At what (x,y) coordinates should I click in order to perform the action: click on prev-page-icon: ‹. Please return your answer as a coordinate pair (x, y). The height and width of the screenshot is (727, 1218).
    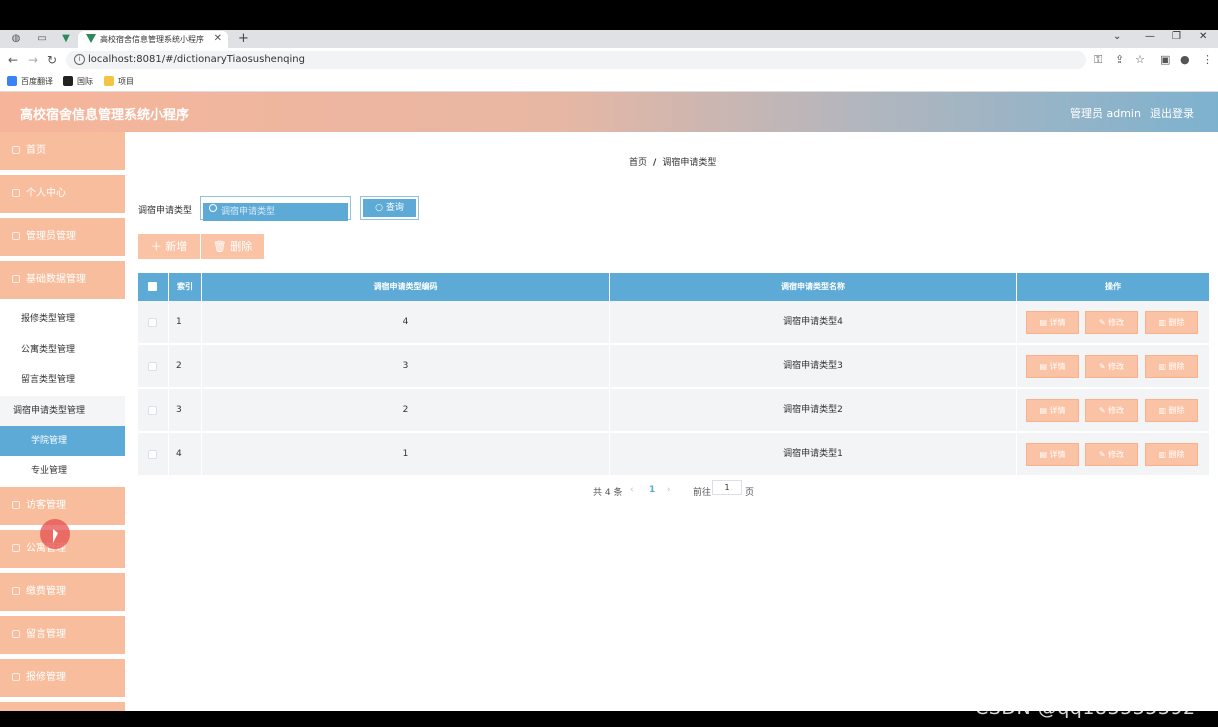
    Looking at the image, I should click on (632, 490).